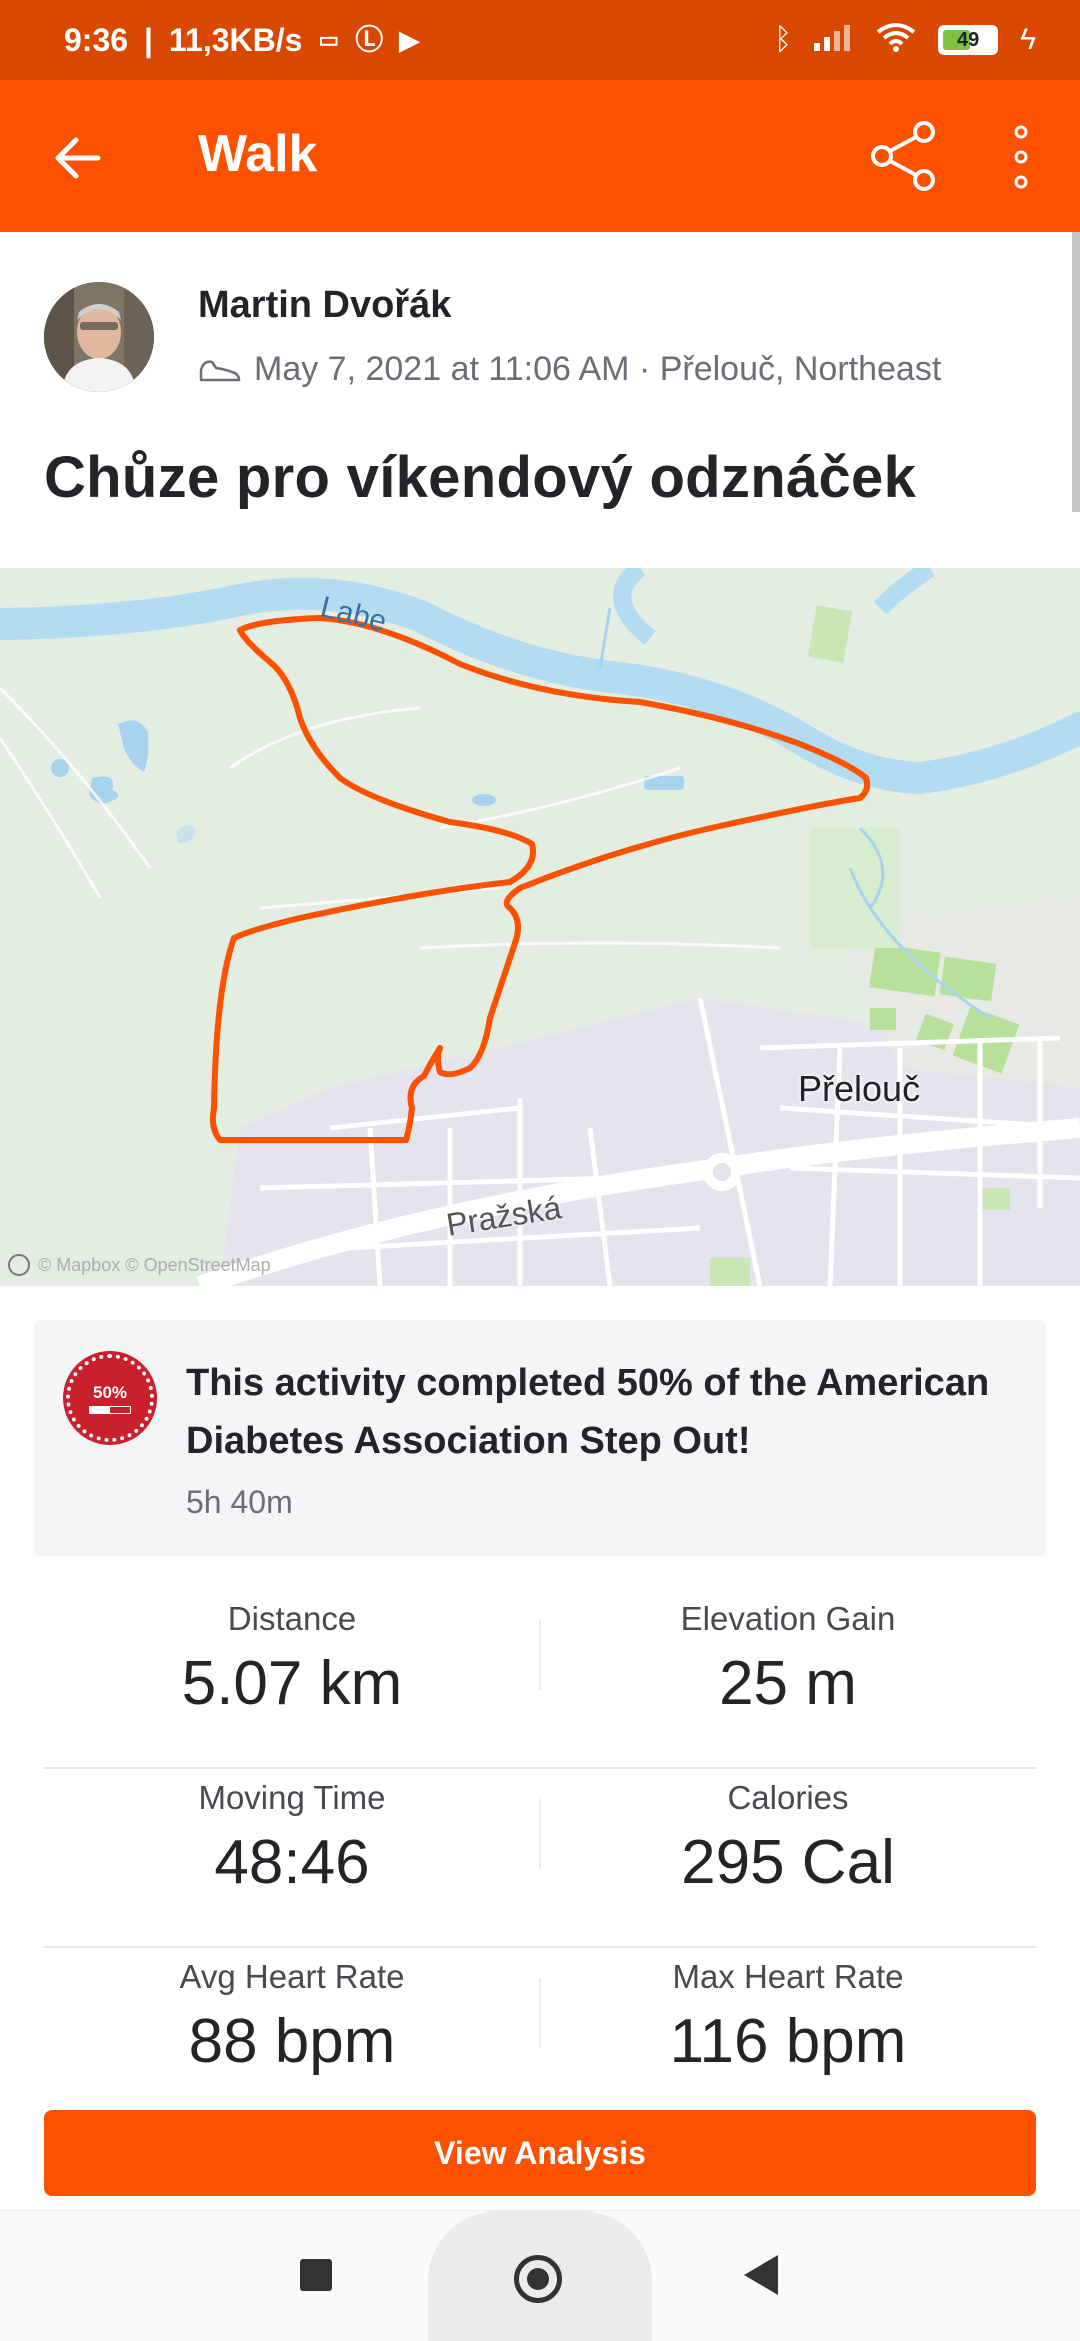 This screenshot has width=1080, height=2341. I want to click on battery-icon: 49, so click(968, 40).